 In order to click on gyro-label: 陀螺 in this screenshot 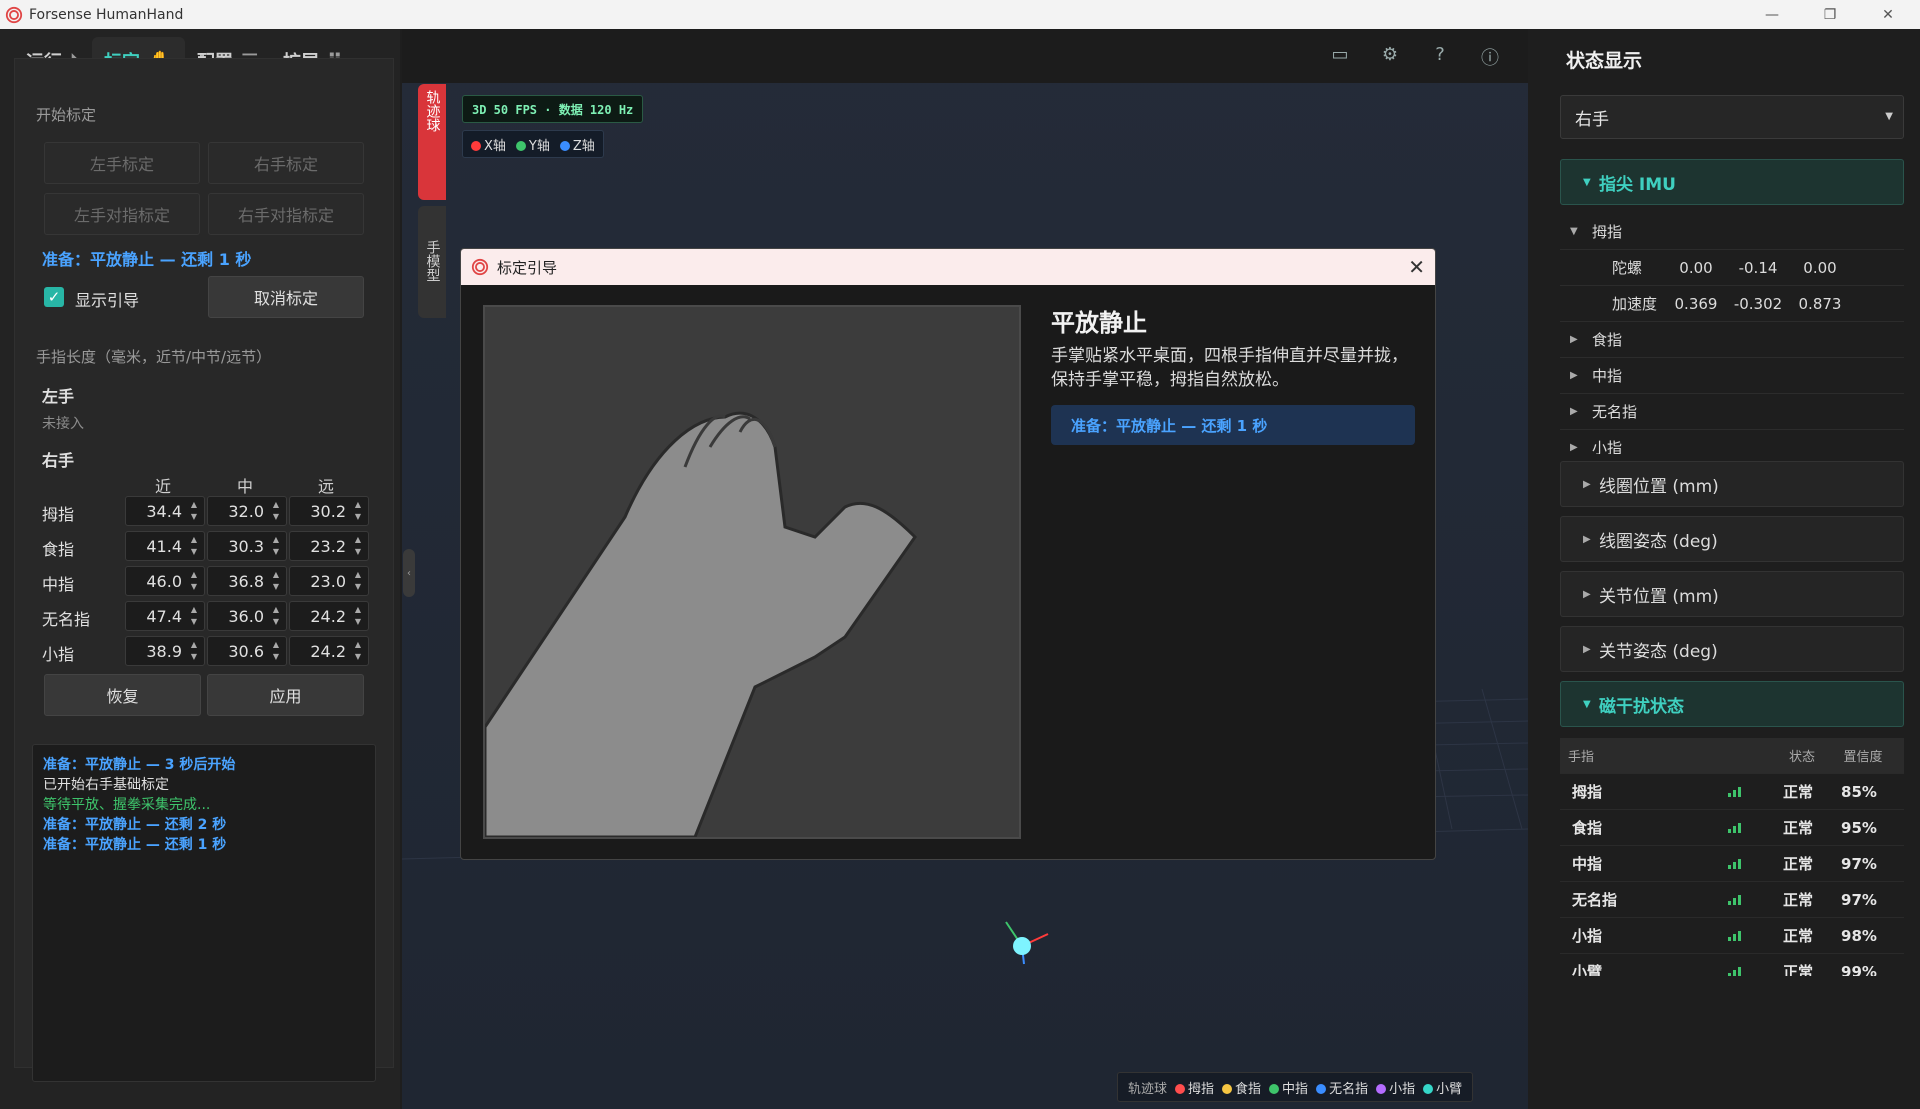, I will do `click(1627, 268)`.